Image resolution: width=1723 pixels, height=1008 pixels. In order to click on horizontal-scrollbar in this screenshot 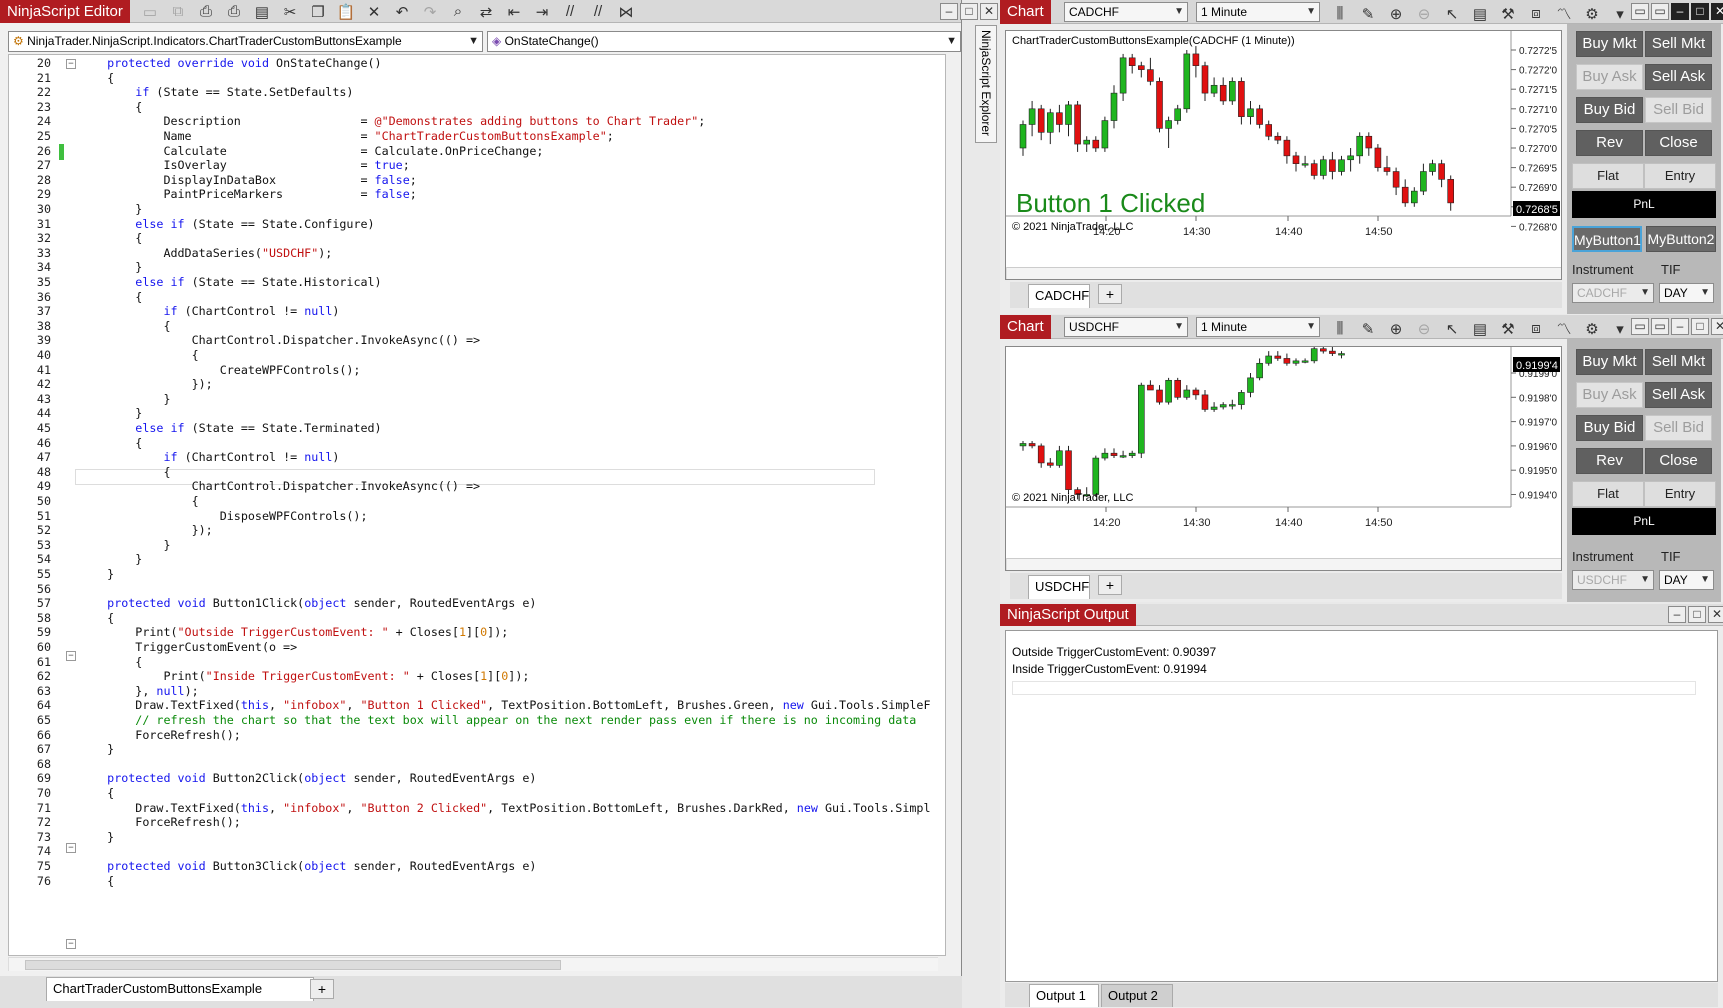, I will do `click(473, 964)`.